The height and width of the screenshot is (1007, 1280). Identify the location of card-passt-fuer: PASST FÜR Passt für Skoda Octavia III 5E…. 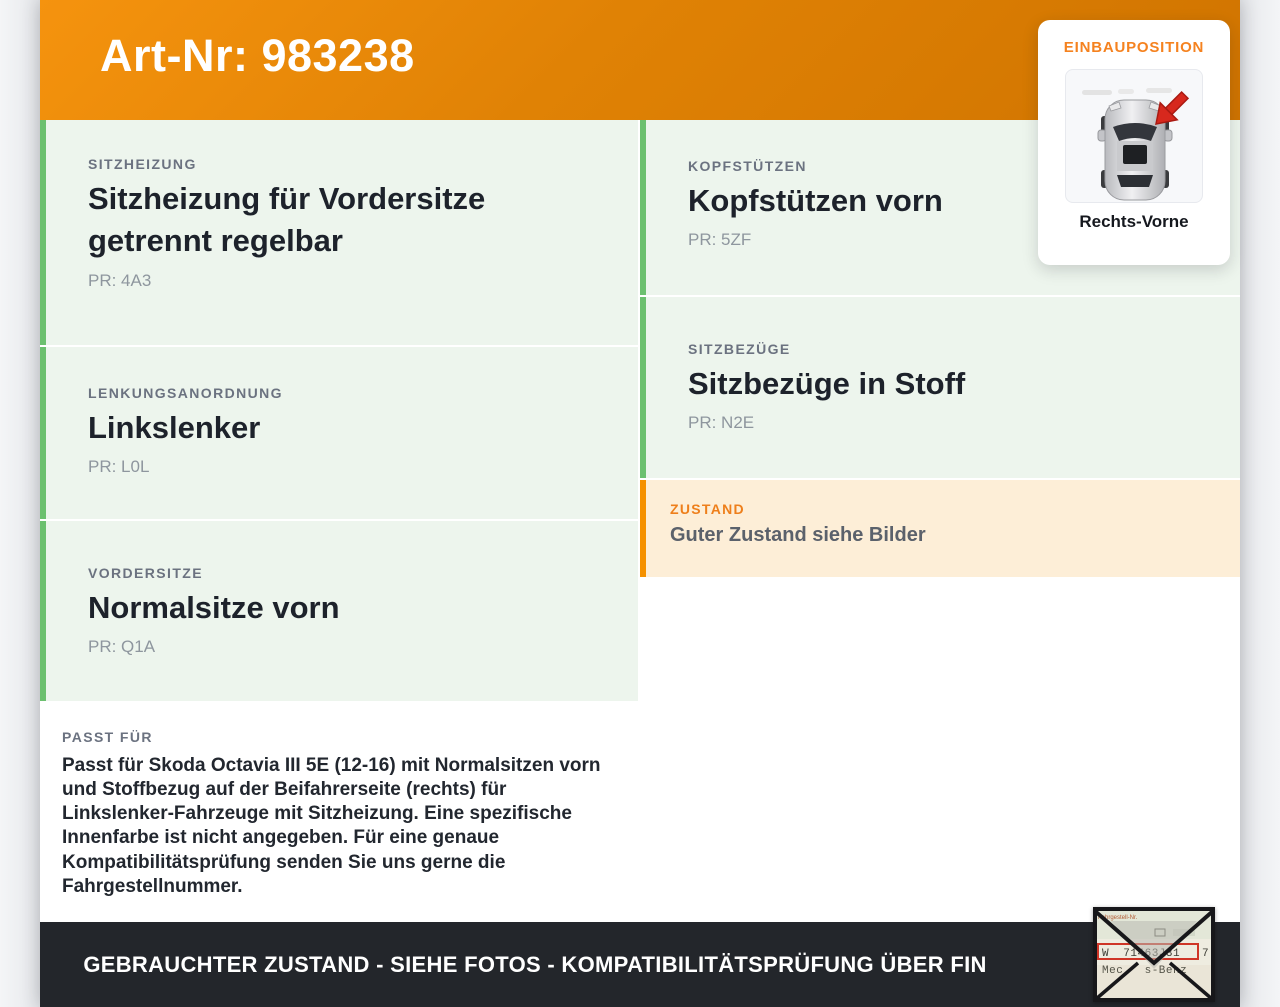
(339, 812).